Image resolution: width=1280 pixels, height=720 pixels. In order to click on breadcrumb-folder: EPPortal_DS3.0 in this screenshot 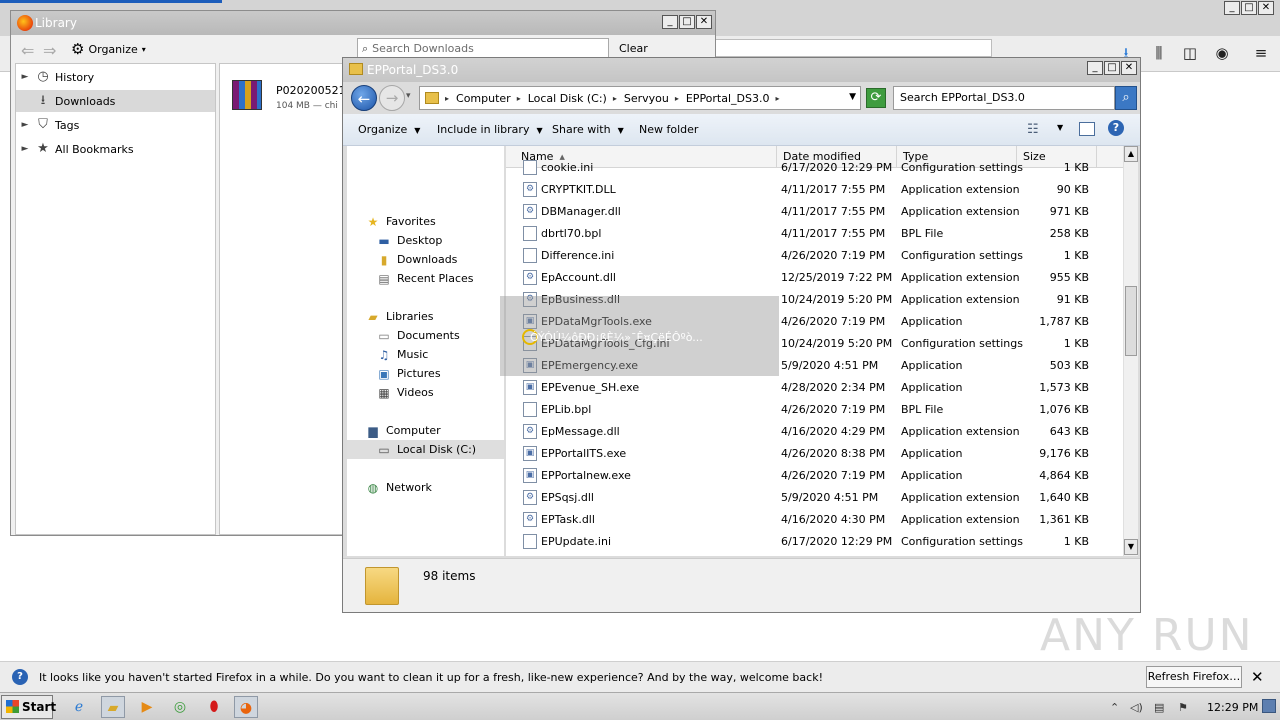, I will do `click(728, 98)`.